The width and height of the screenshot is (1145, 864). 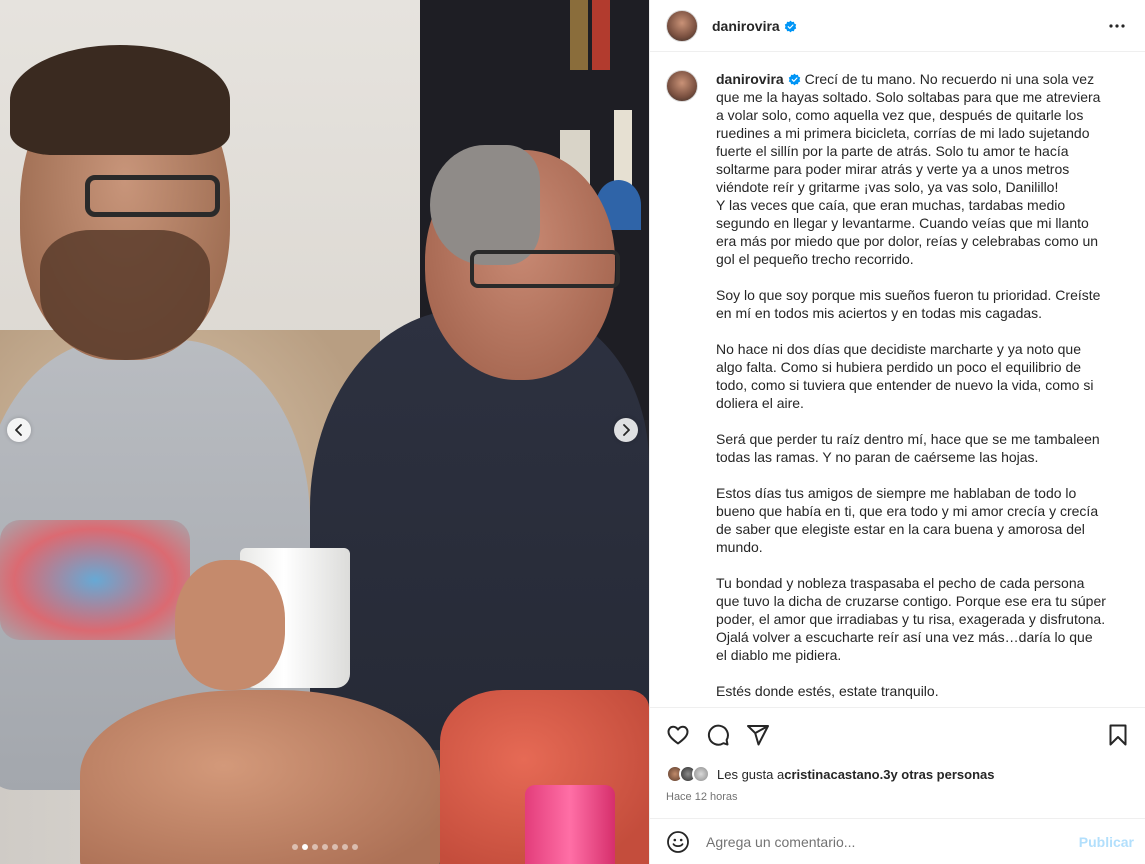 I want to click on bookmark-icon, so click(x=1118, y=735).